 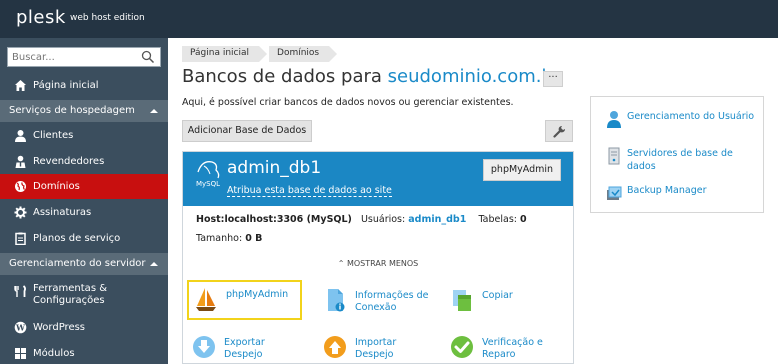 I want to click on check-icon, so click(x=462, y=347).